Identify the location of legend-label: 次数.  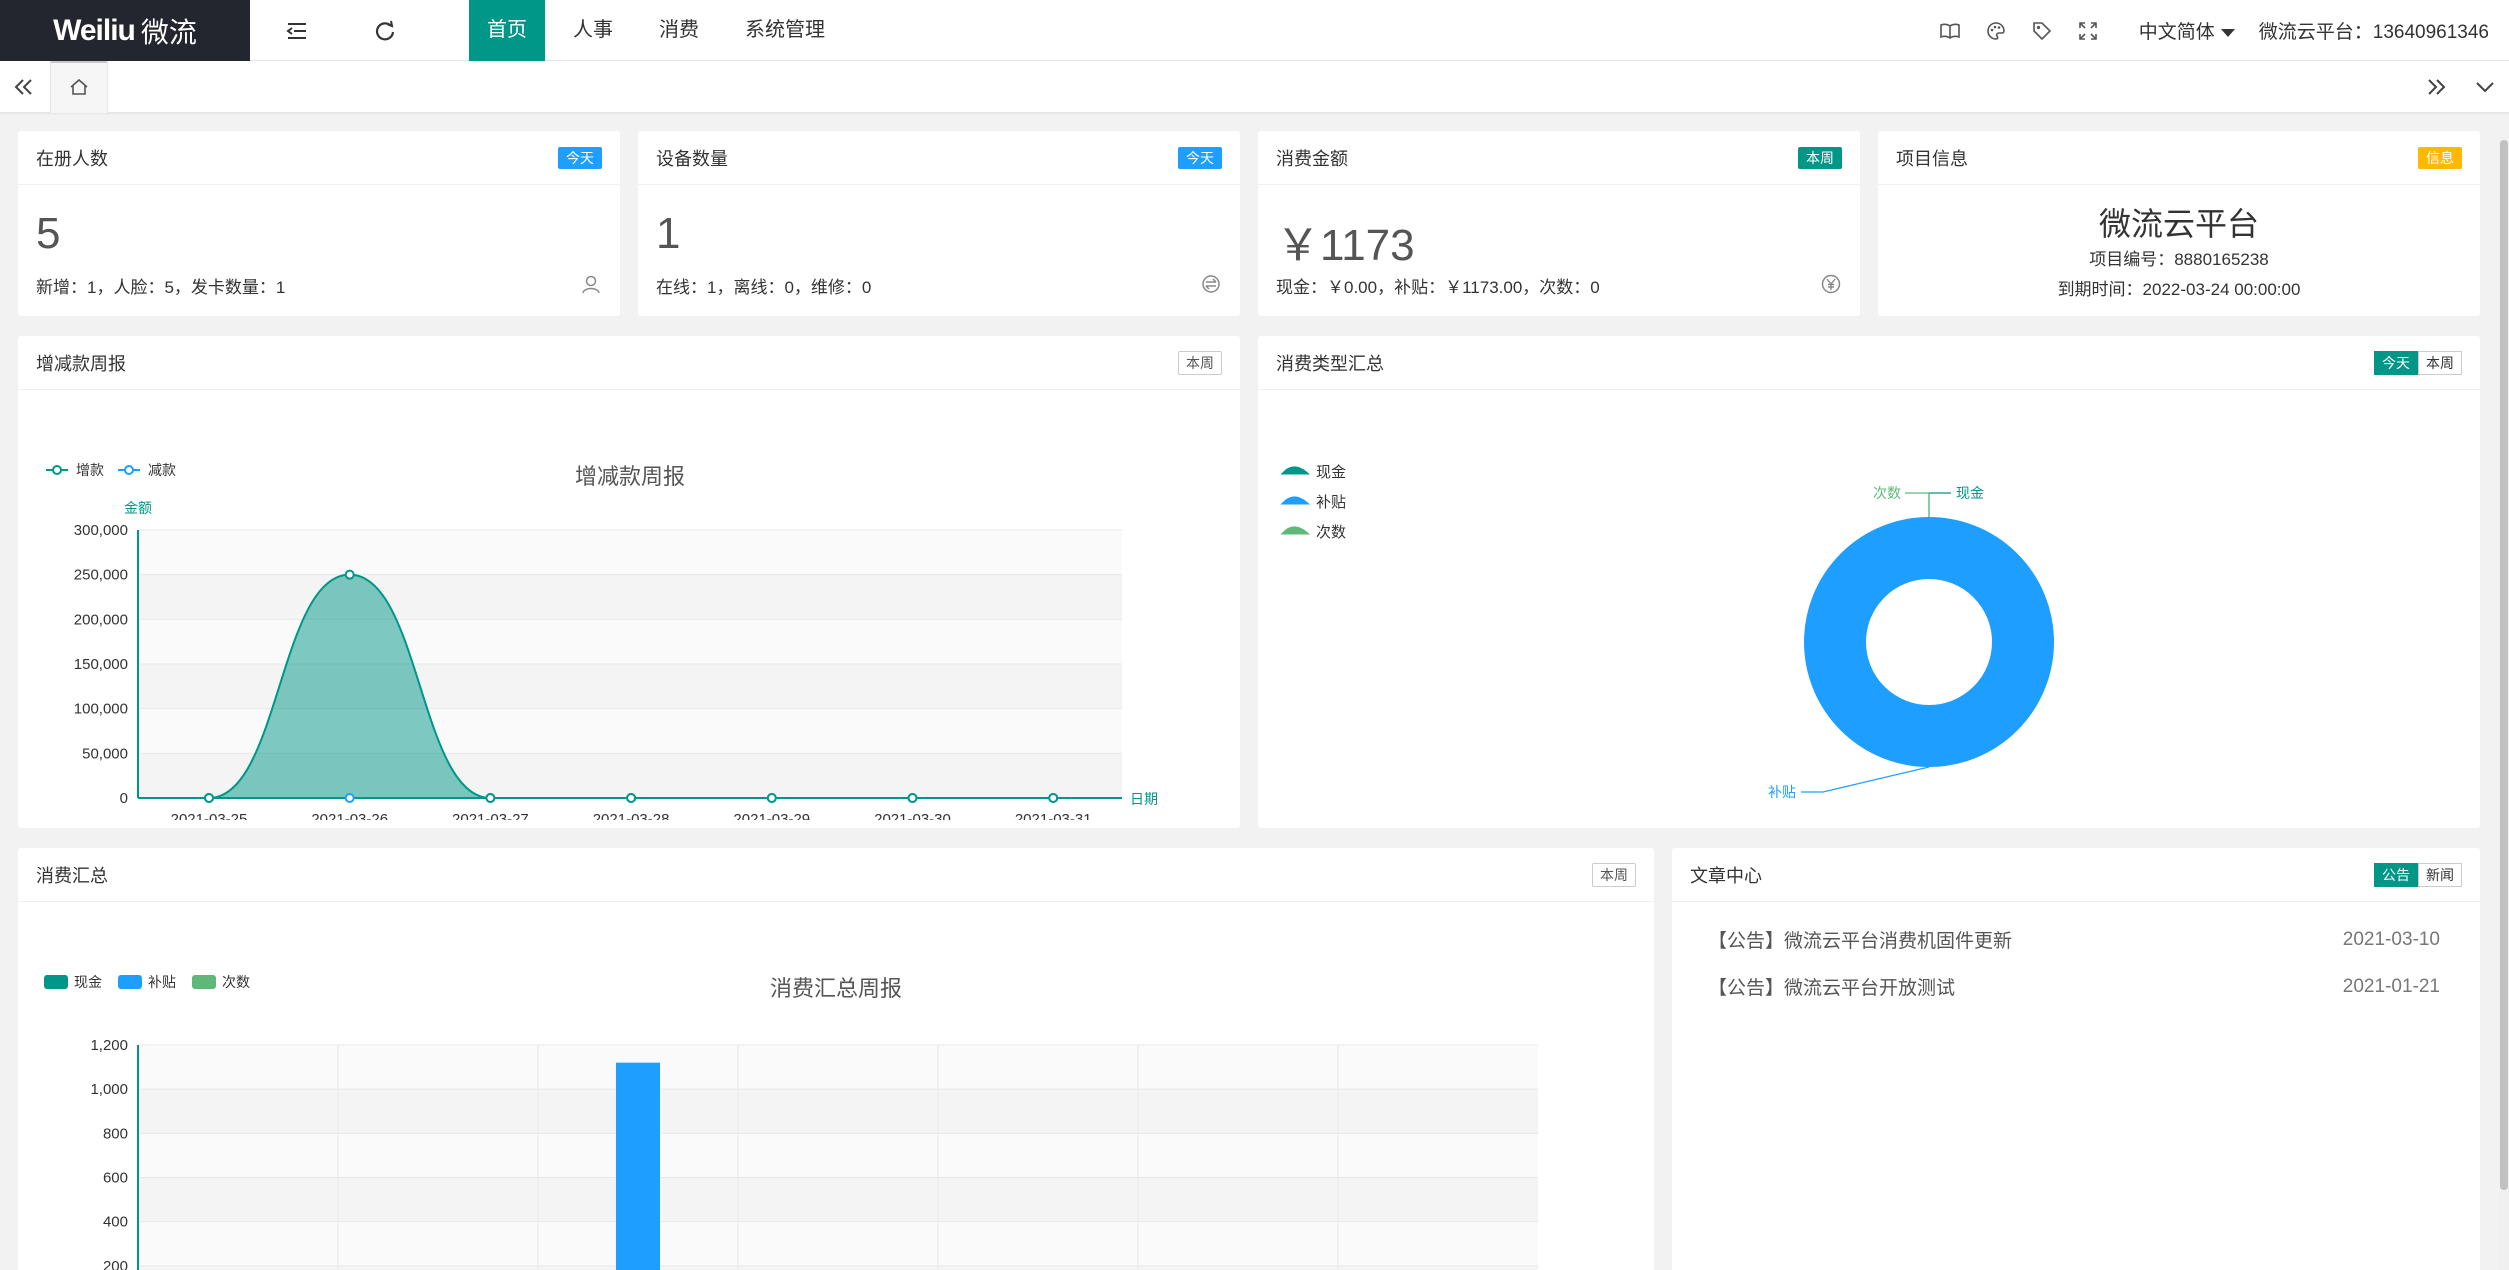
(1331, 532).